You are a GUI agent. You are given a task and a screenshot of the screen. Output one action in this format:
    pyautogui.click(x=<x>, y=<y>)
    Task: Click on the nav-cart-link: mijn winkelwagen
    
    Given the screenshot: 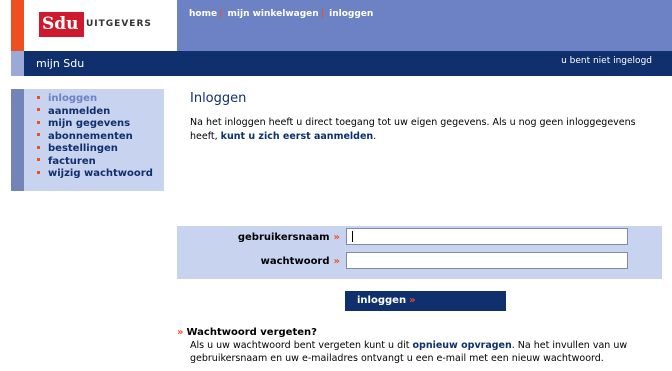 What is the action you would take?
    pyautogui.click(x=273, y=14)
    